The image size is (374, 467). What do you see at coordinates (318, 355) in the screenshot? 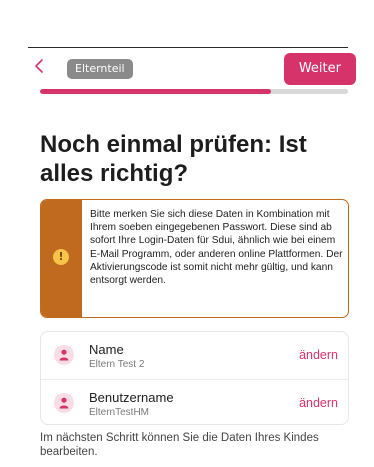
I see `edit-name-link: ändern` at bounding box center [318, 355].